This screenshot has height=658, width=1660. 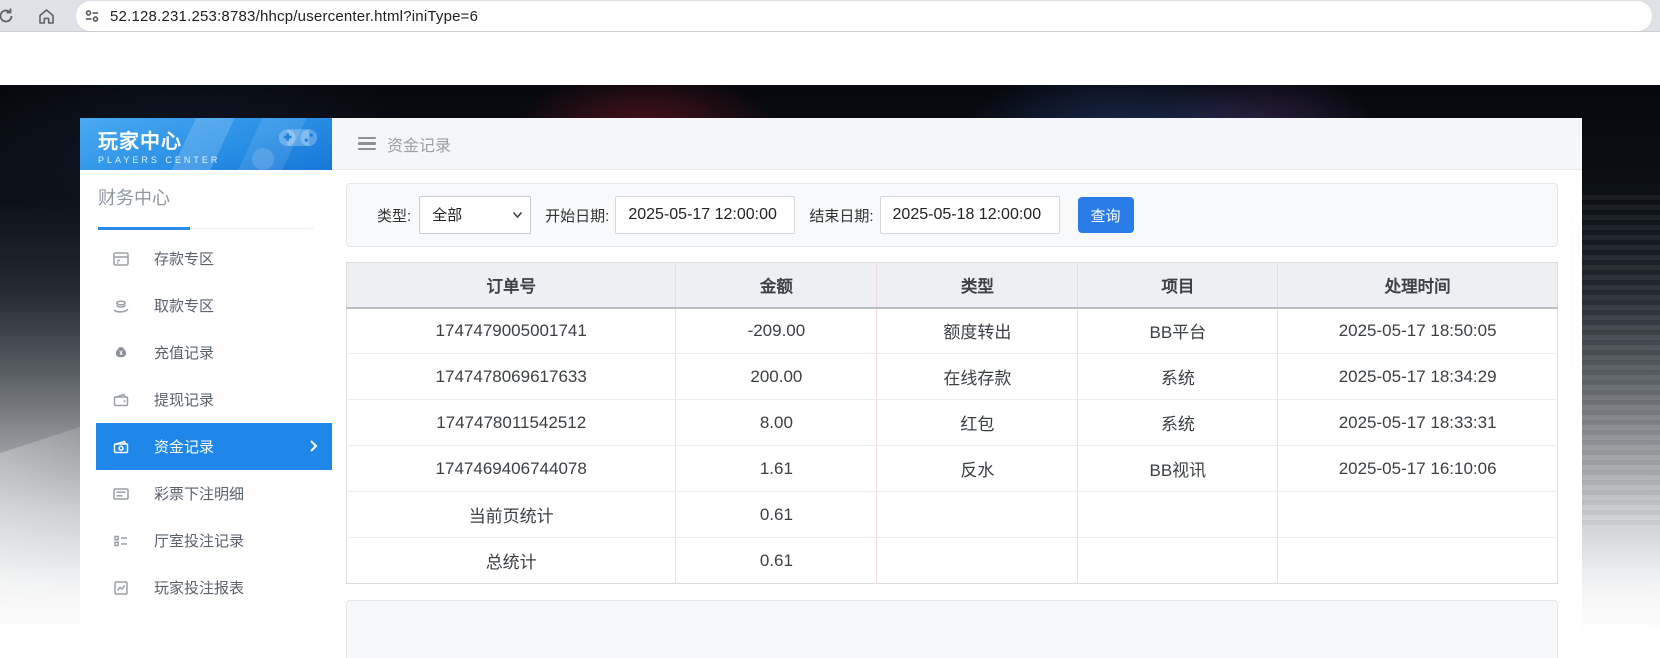 I want to click on end-date-input, so click(x=969, y=215).